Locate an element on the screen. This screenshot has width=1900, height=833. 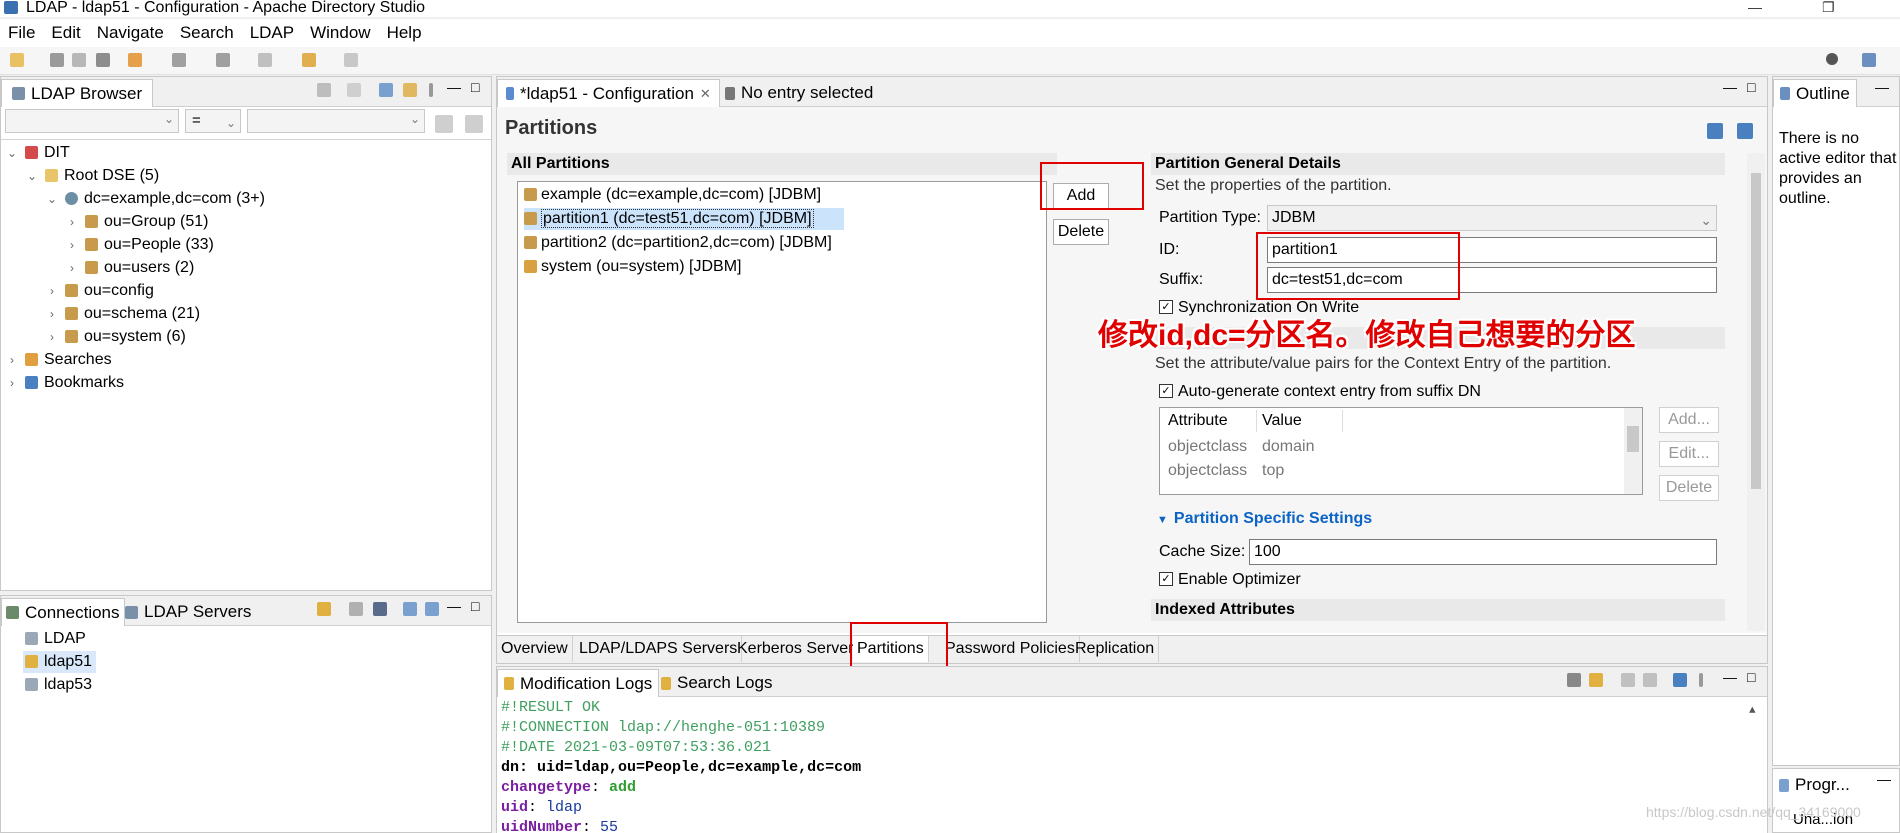
tree-item-dc-example: ⌄ dc=example,dc=com (3+) is located at coordinates (155, 199).